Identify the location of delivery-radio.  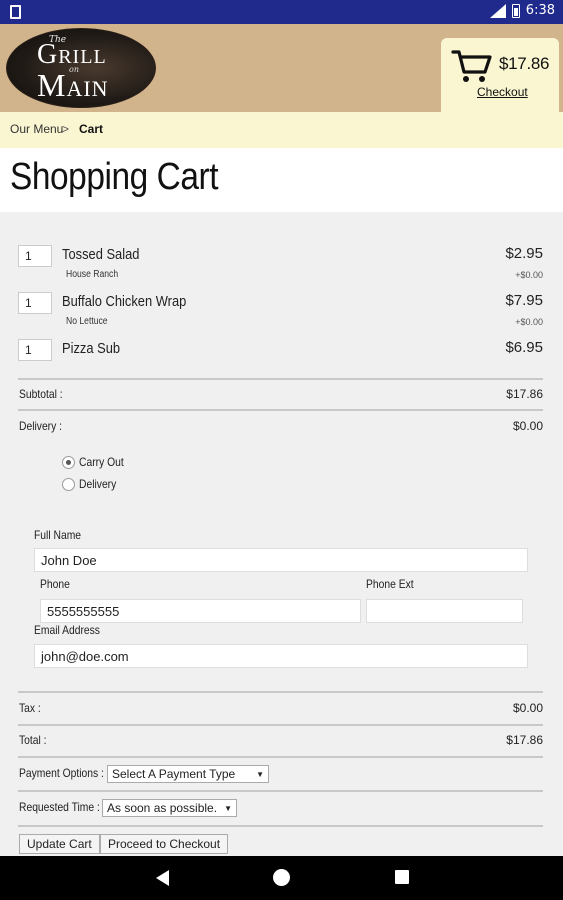
(68, 484).